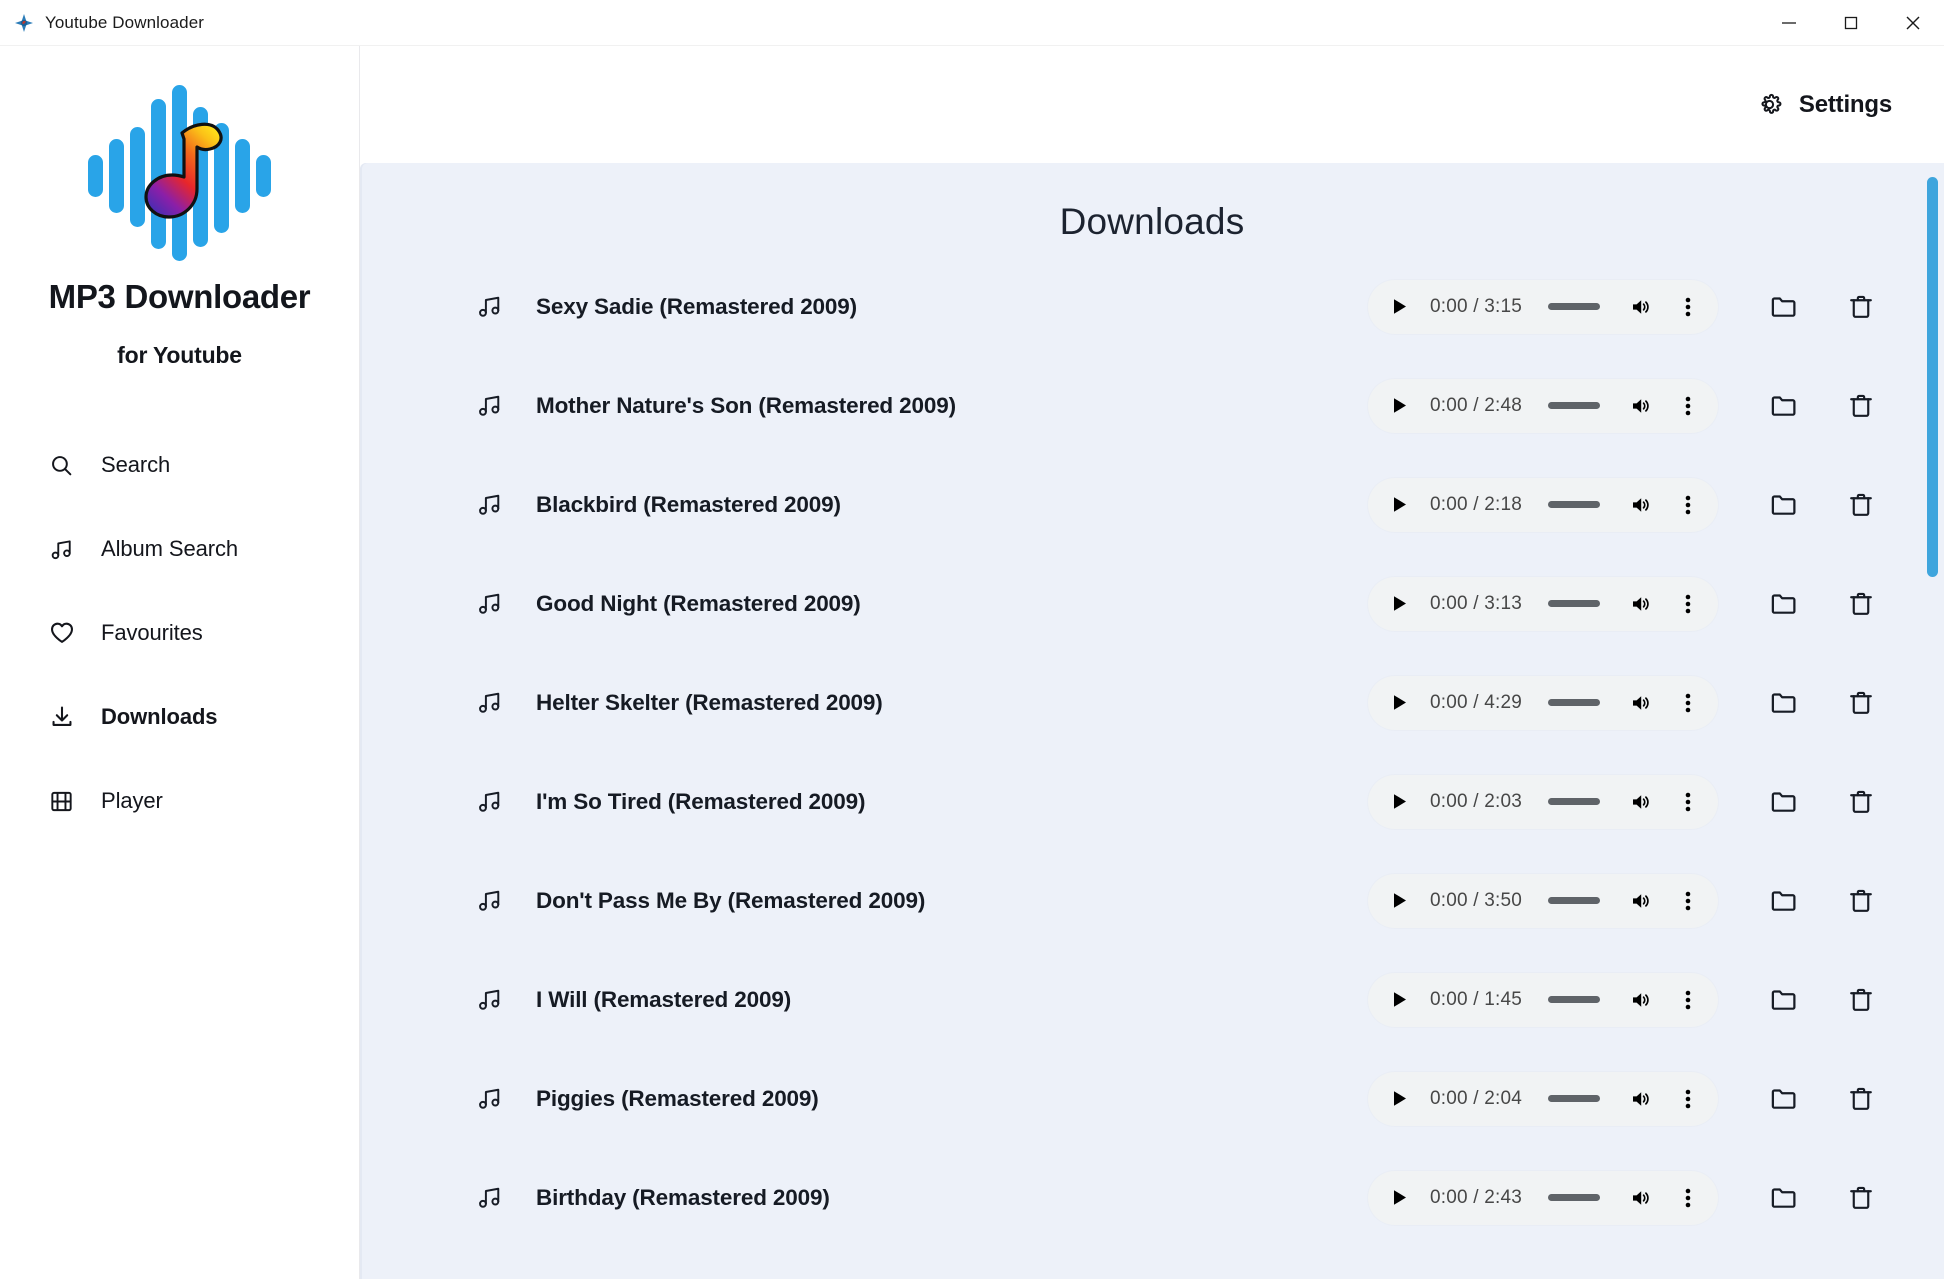  Describe the element at coordinates (1934, 721) in the screenshot. I see `vertical-scrollbar` at that location.